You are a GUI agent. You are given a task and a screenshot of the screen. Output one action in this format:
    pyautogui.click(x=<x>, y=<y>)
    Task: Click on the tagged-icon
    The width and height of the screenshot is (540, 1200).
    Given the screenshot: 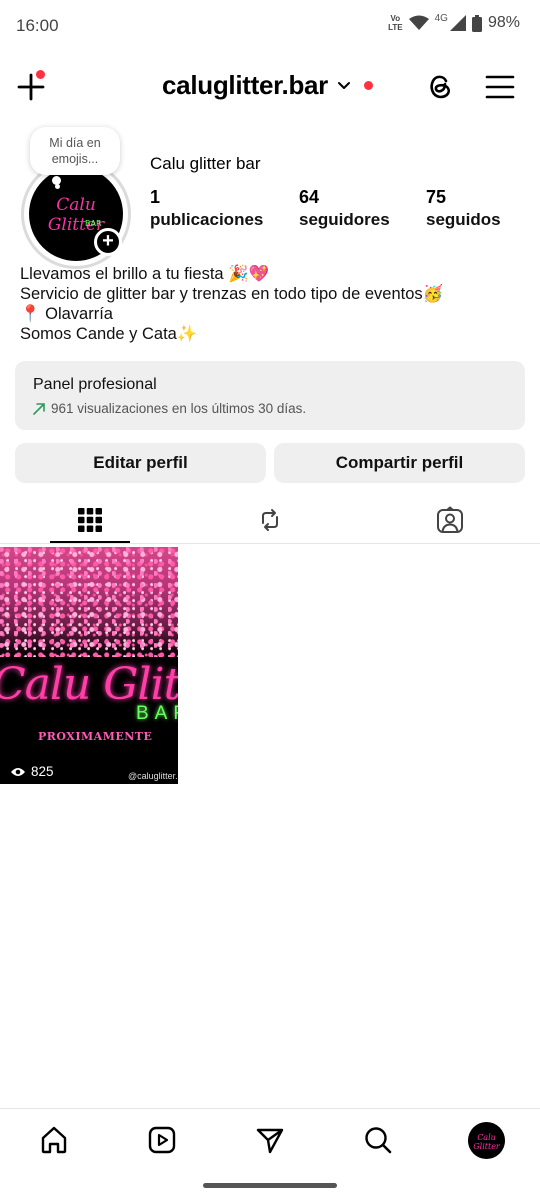 What is the action you would take?
    pyautogui.click(x=450, y=519)
    